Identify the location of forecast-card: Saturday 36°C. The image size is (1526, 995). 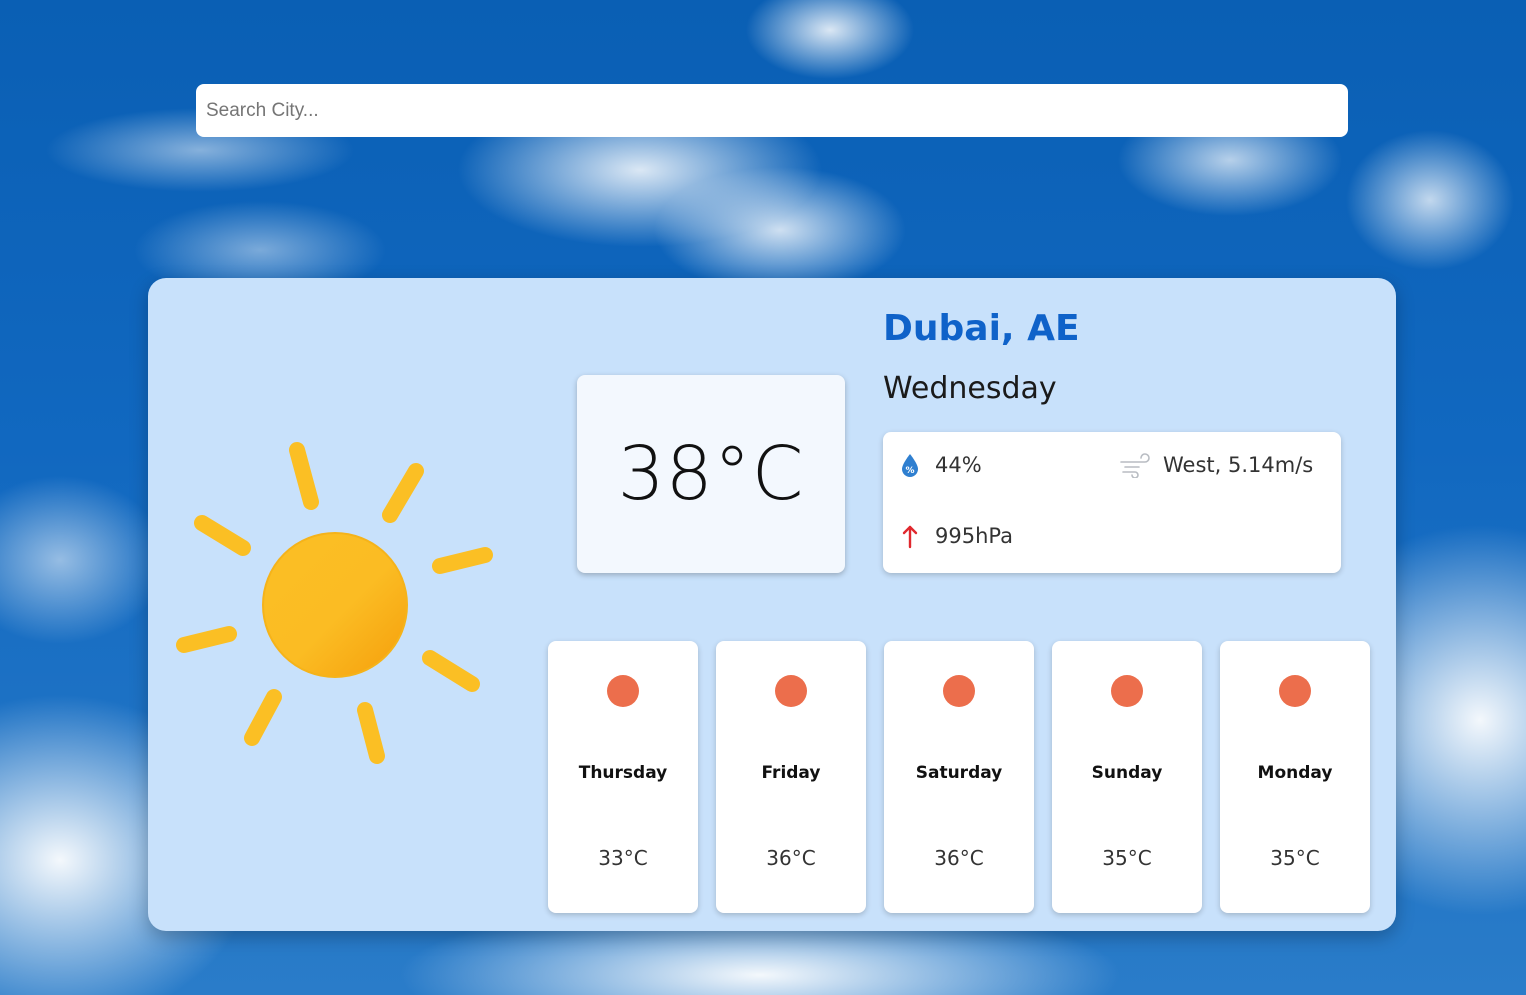
(959, 777).